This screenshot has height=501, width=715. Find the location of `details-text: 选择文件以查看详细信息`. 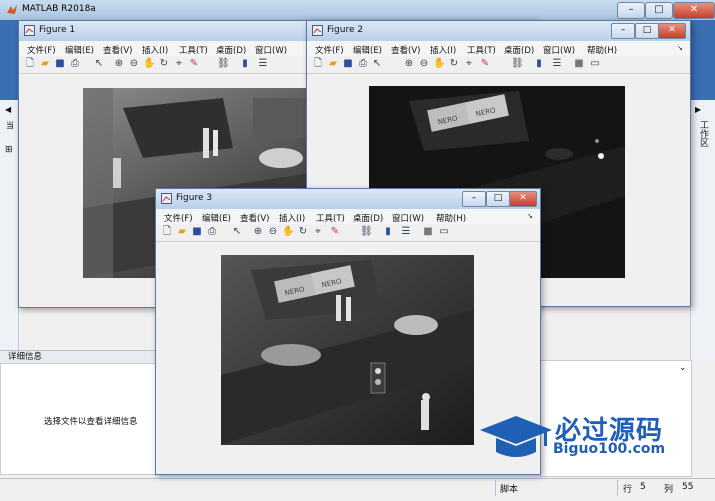

details-text: 选择文件以查看详细信息 is located at coordinates (91, 422).